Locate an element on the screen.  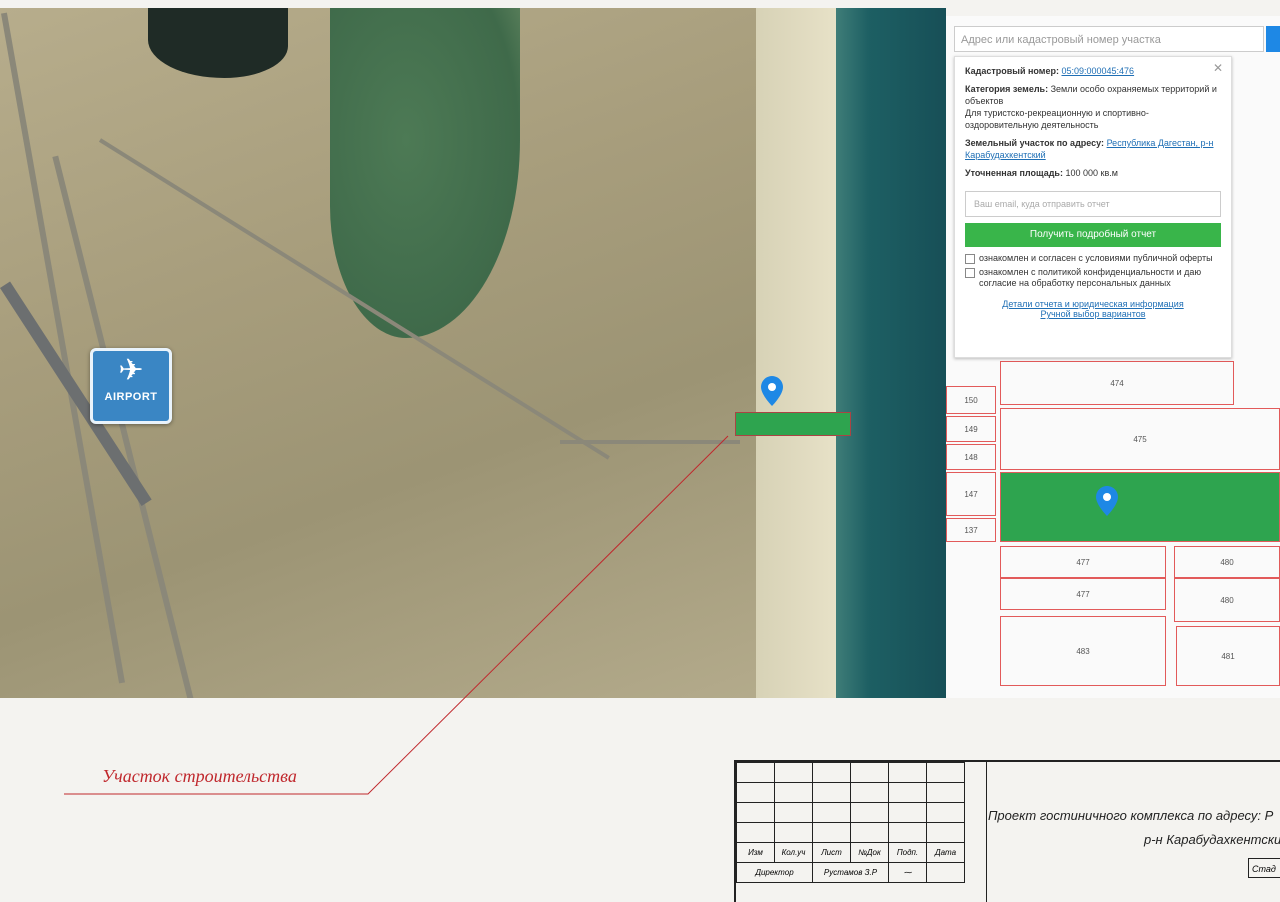
col-header: Изм is located at coordinates (755, 852).